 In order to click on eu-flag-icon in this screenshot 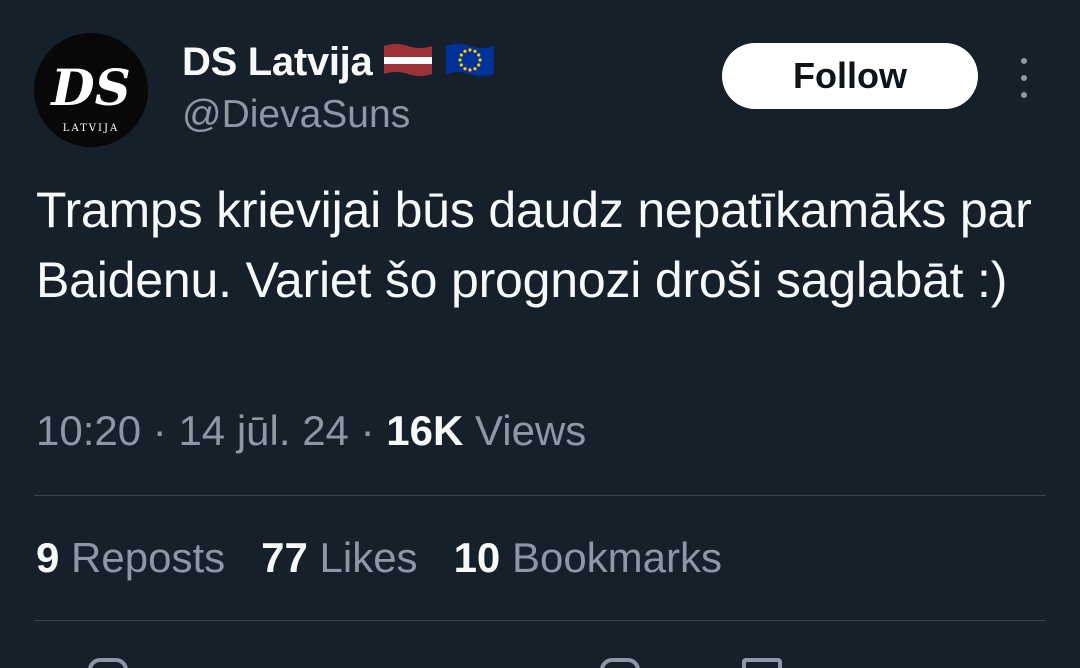, I will do `click(470, 62)`.